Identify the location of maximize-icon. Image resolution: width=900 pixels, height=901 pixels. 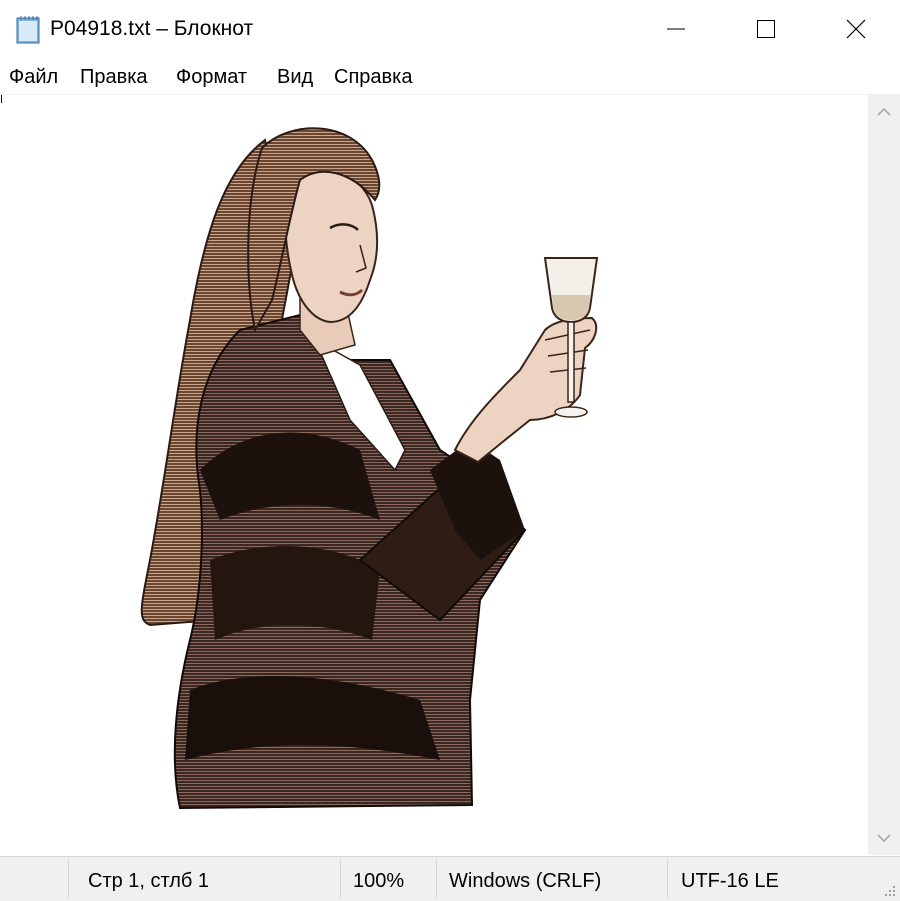
(766, 29).